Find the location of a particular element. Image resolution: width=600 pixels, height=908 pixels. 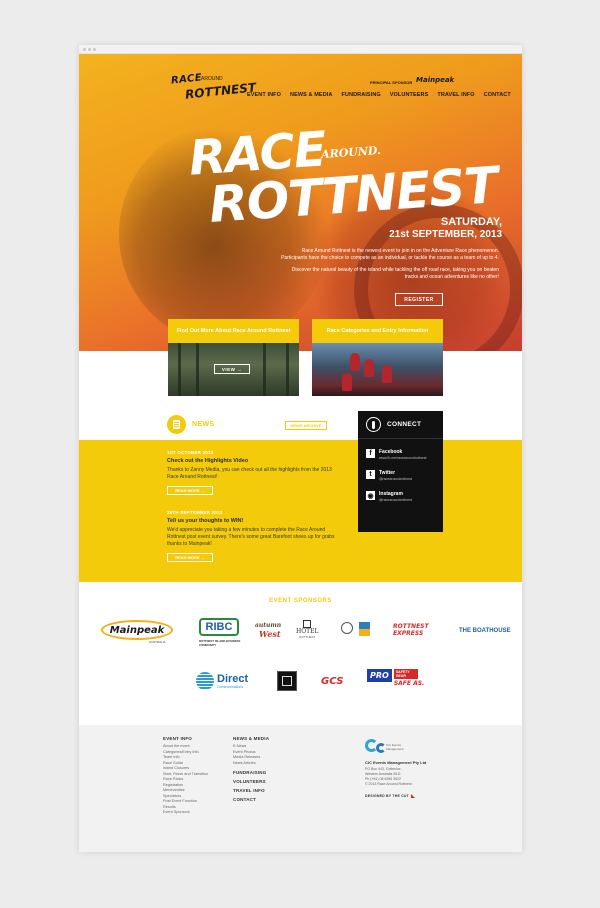

sponsor-direct: Direct Communications is located at coordinates (222, 681).